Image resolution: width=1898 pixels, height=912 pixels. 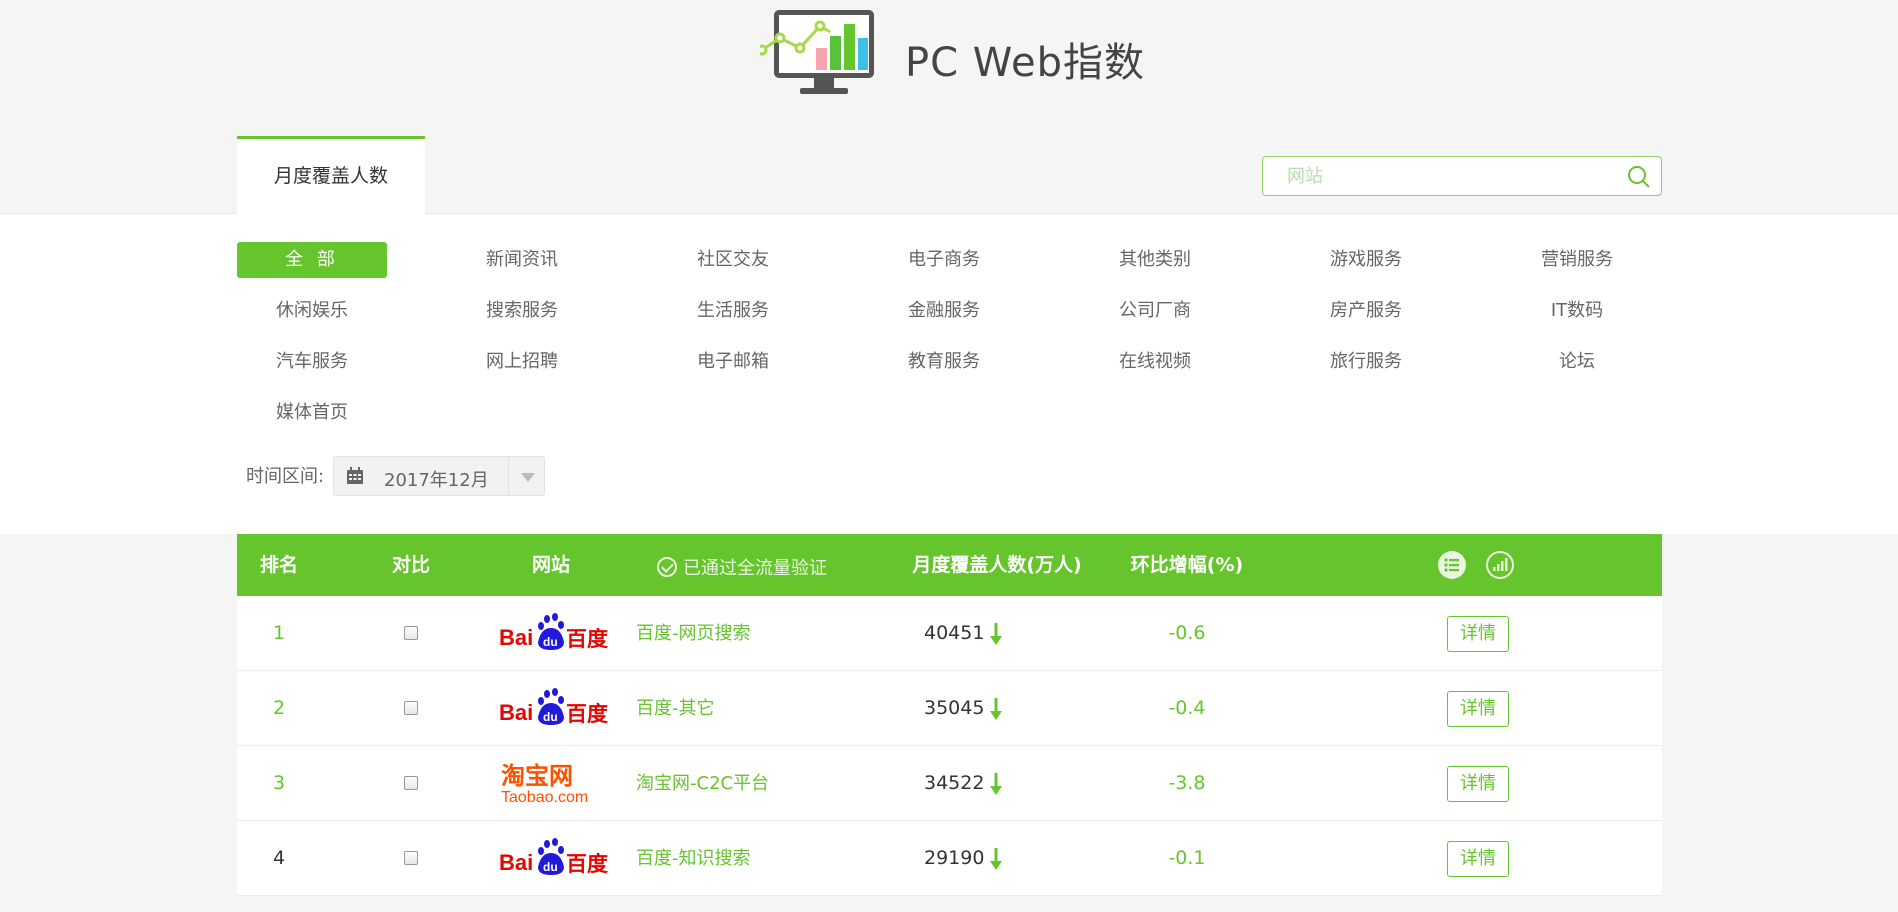 What do you see at coordinates (944, 362) in the screenshot?
I see `category-item: 教育服务` at bounding box center [944, 362].